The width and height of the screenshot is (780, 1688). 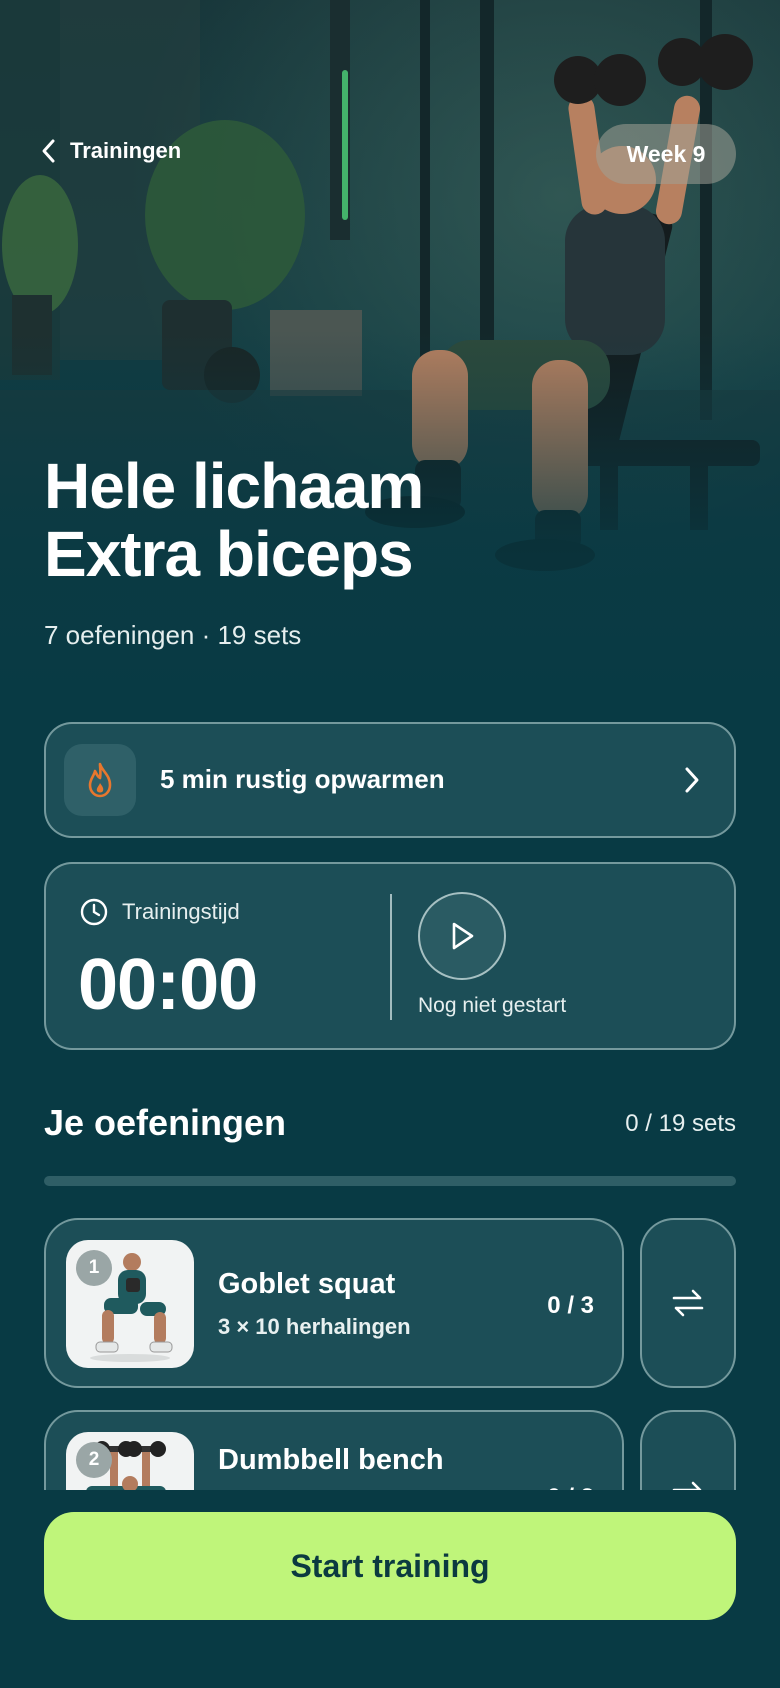 I want to click on timer-label-row: Trainingstijd, so click(x=160, y=912).